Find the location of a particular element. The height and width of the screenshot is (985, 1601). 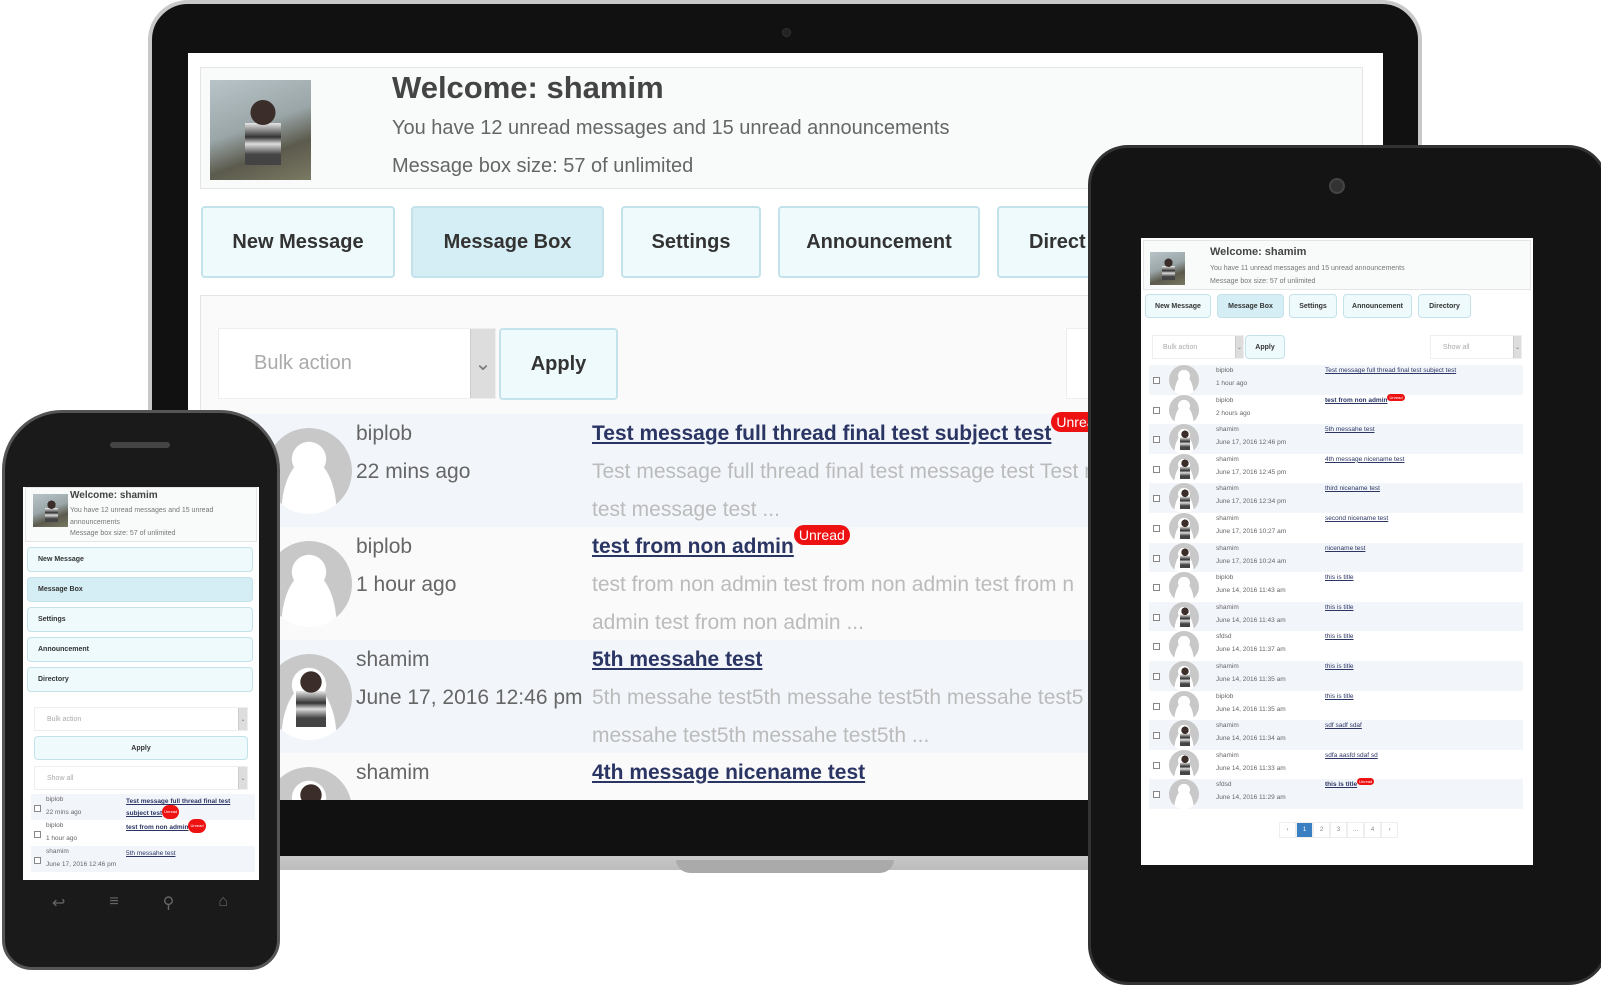

announcement-button: Announcement is located at coordinates (879, 242).